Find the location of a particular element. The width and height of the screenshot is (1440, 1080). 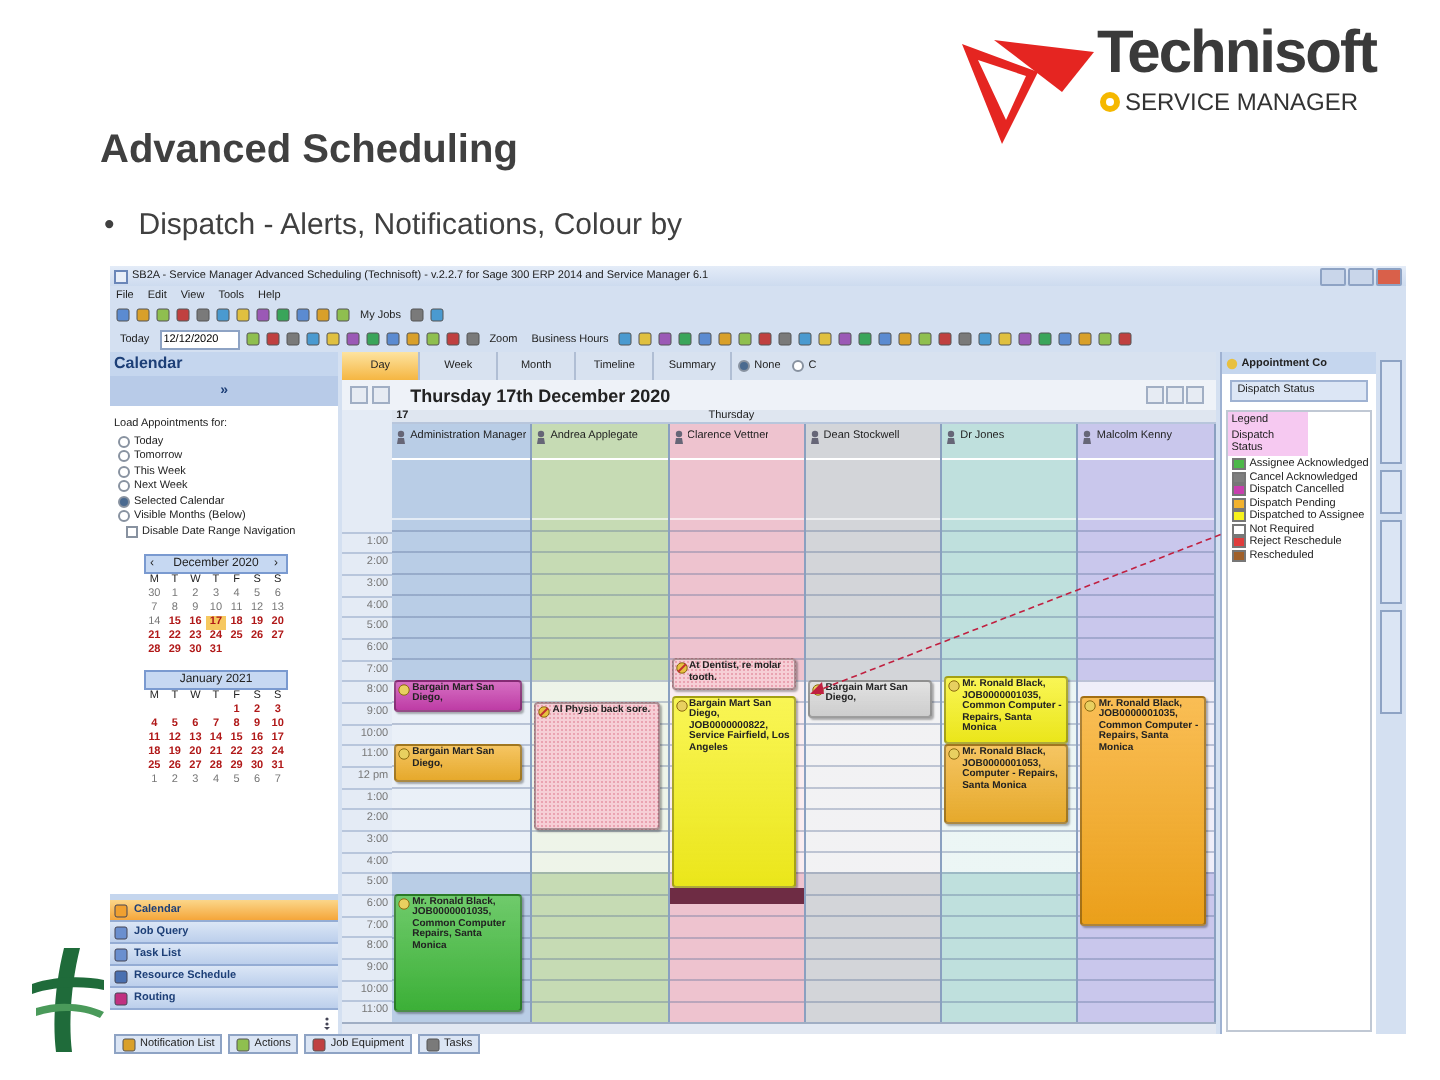

checkbox is located at coordinates (132, 531).